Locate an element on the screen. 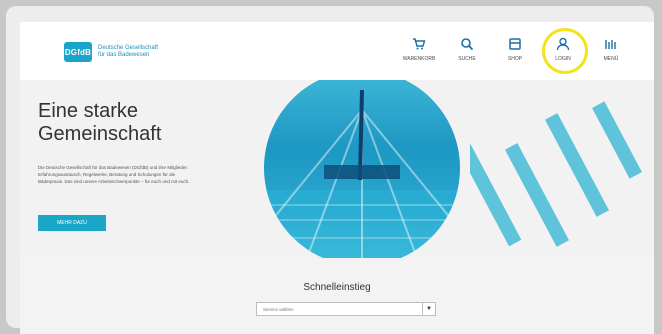 The height and width of the screenshot is (334, 662). nav-search: SUCHE is located at coordinates (467, 49).